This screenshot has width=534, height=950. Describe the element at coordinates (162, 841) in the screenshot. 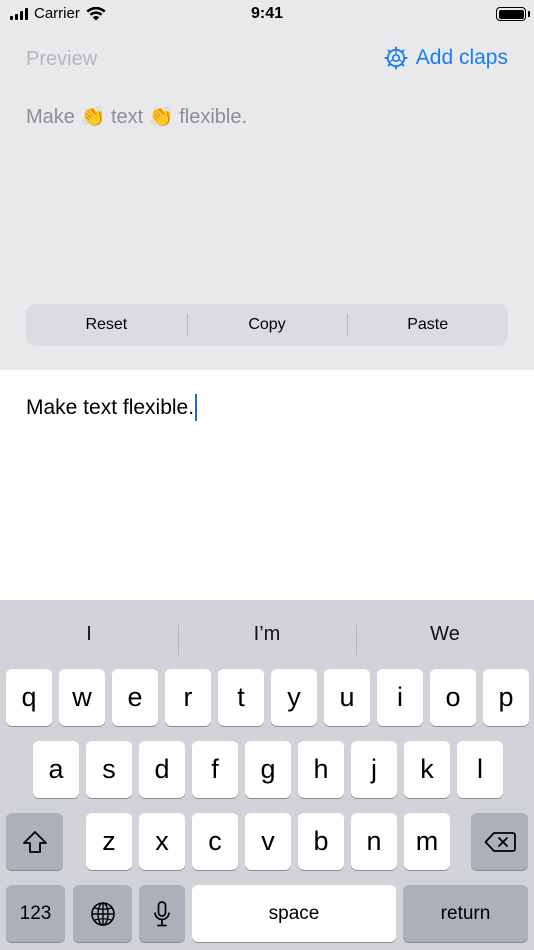

I see `key-x: x` at that location.